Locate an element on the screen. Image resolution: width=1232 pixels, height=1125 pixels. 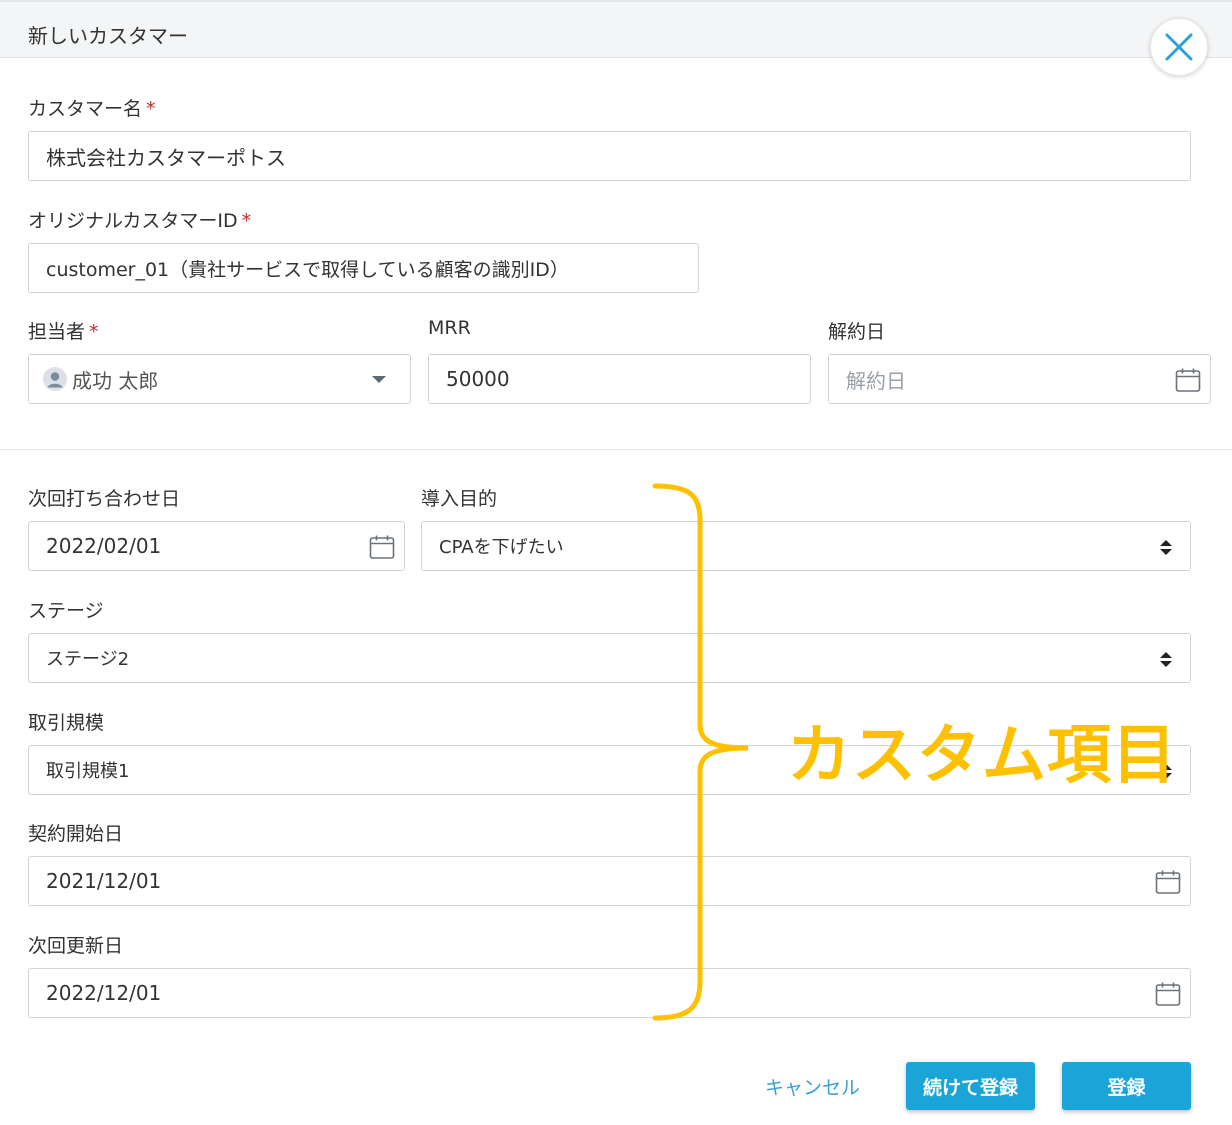
purpose-select: CPAを下げたい is located at coordinates (806, 546).